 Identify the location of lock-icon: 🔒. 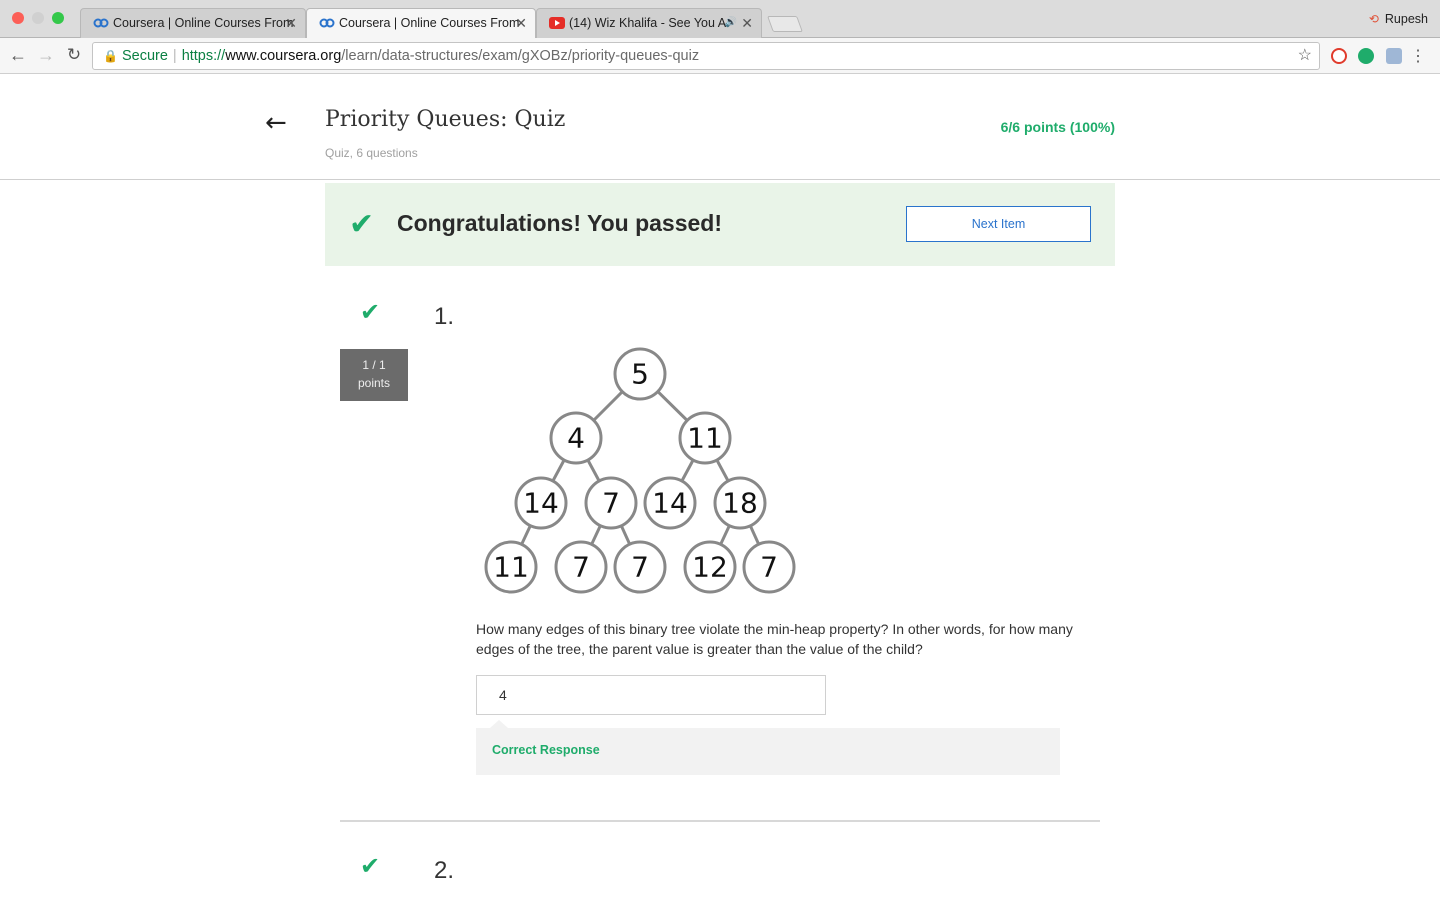
(110, 56).